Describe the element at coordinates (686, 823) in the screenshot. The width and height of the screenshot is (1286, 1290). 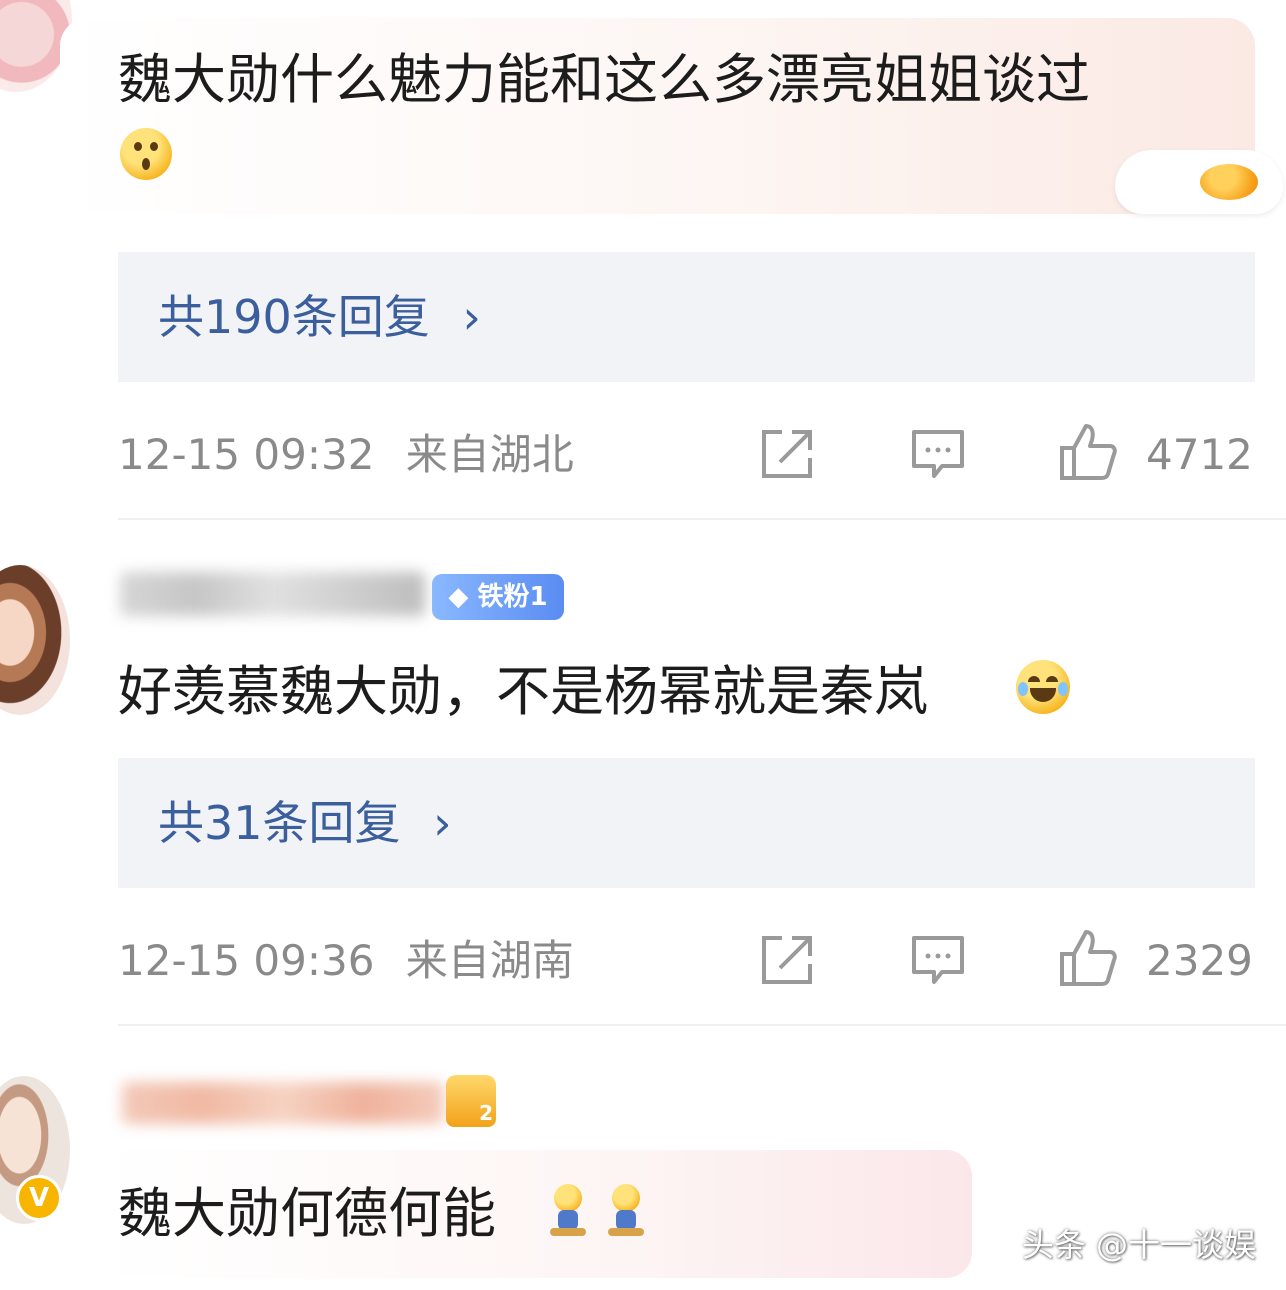
I see `reply-summary: 共31条回复 ›` at that location.